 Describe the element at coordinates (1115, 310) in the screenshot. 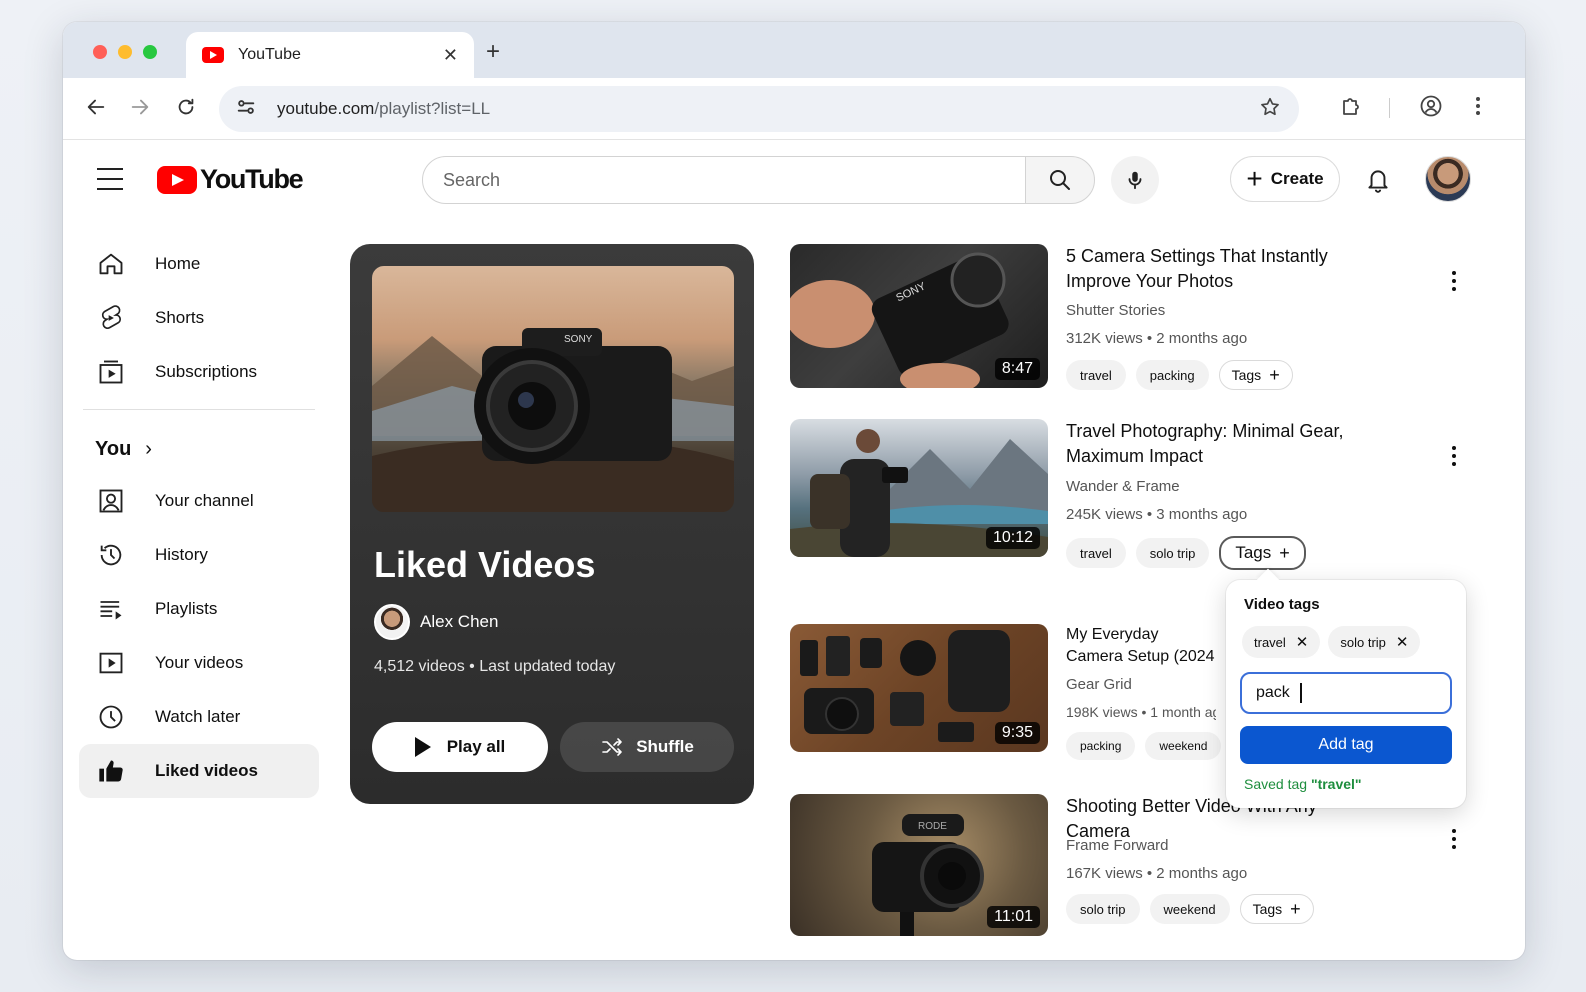

I see `video-channel: Shutter Stories` at that location.